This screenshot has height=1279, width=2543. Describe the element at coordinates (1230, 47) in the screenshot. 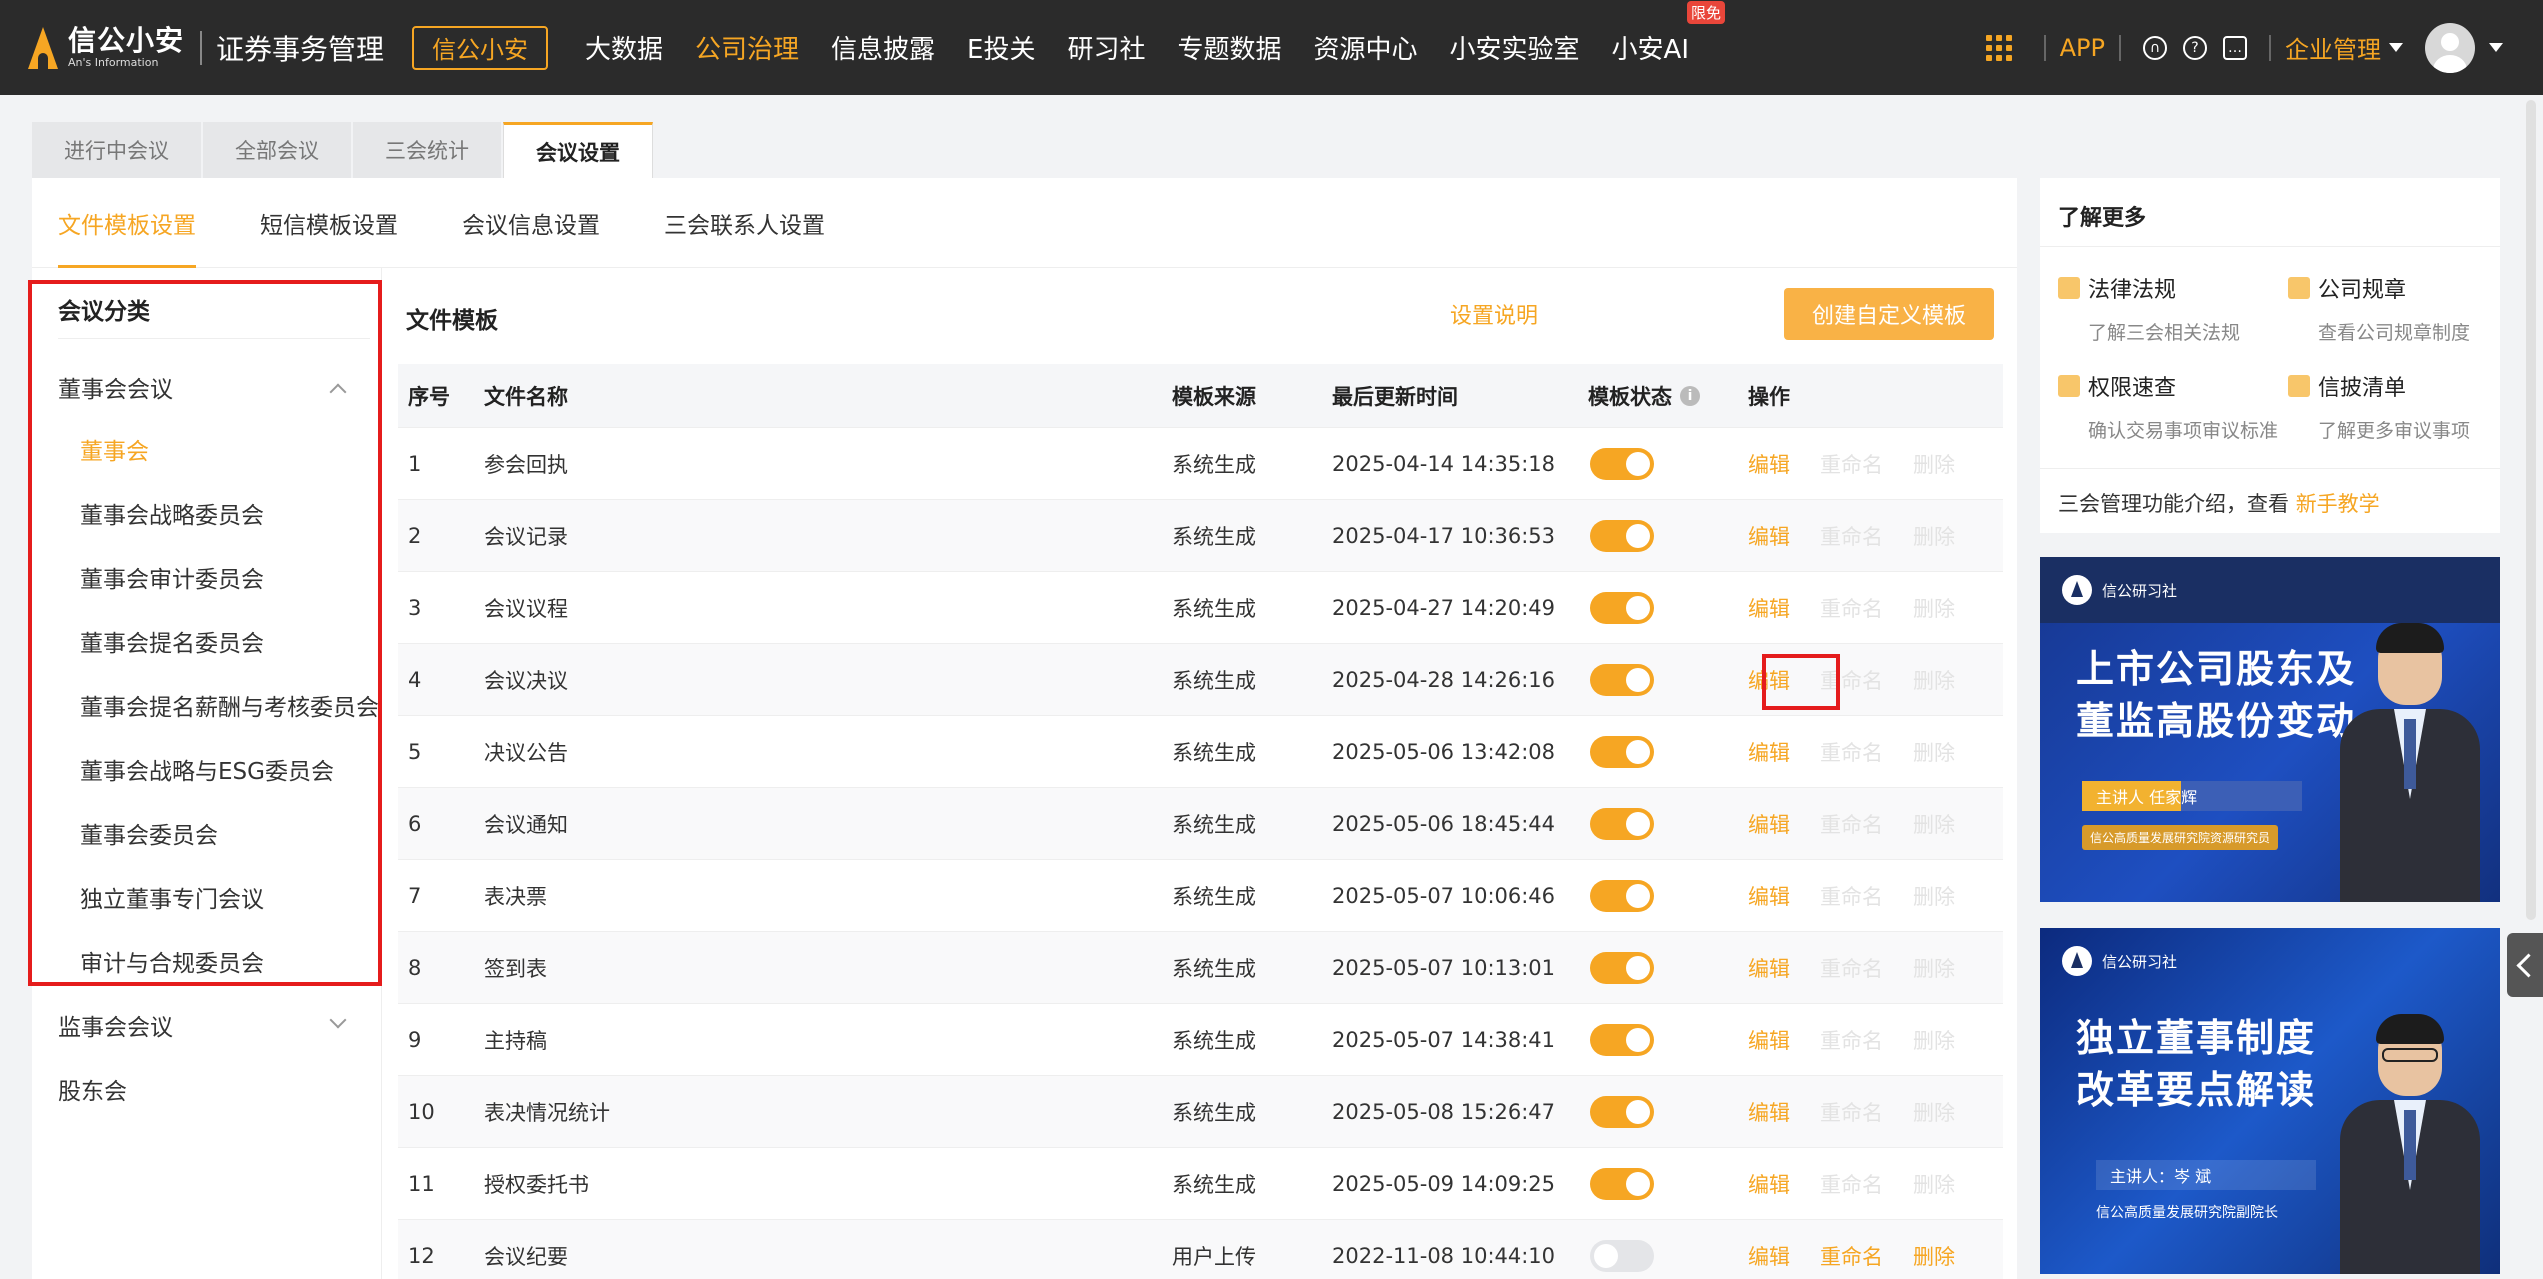

I see `nav-item-topic-data: 专题数据` at that location.